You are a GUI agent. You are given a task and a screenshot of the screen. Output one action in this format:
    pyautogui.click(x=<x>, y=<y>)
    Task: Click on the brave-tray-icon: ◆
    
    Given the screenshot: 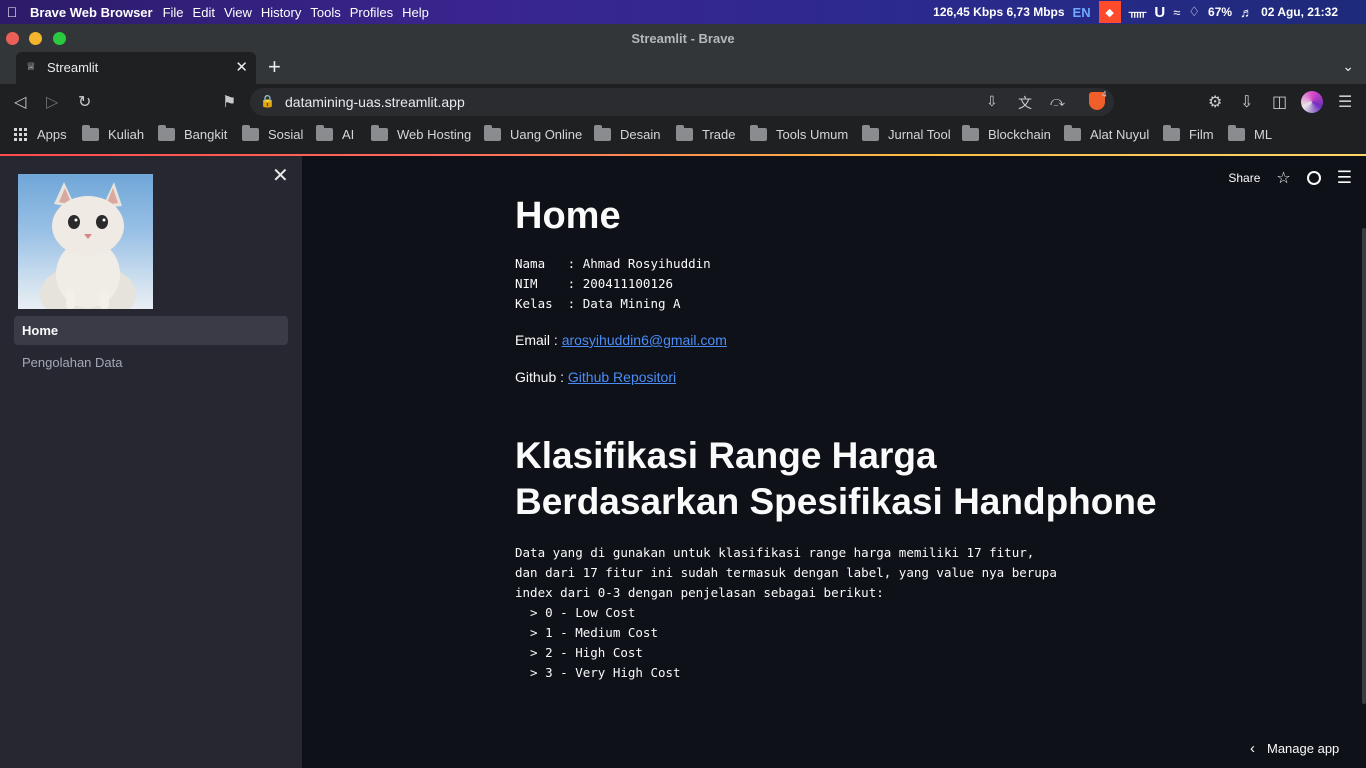 What is the action you would take?
    pyautogui.click(x=1109, y=12)
    